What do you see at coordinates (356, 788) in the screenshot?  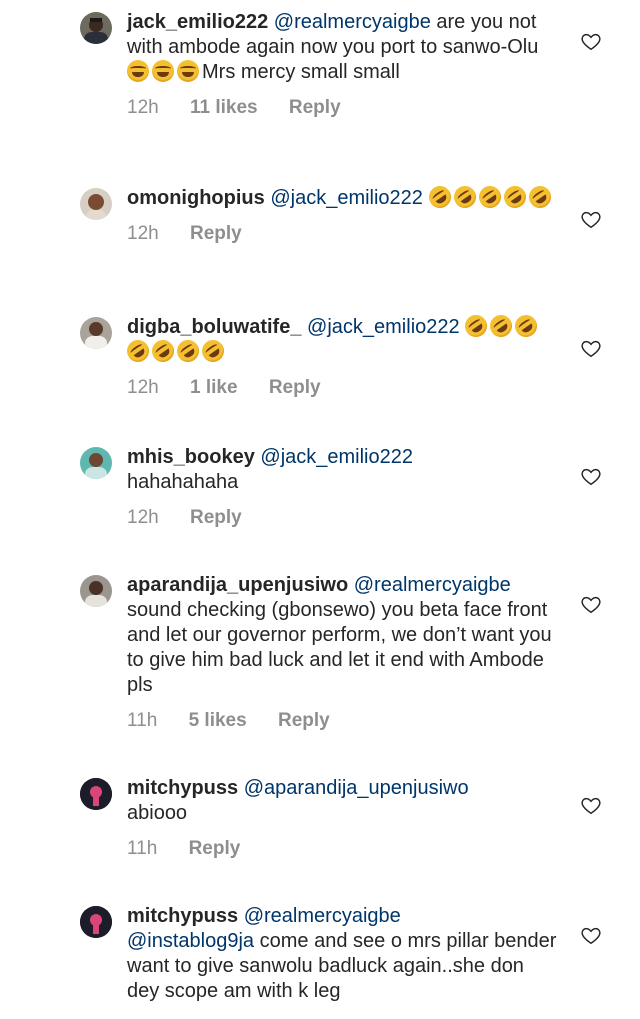 I see `mention-link: @aparandija_upenjusiwo` at bounding box center [356, 788].